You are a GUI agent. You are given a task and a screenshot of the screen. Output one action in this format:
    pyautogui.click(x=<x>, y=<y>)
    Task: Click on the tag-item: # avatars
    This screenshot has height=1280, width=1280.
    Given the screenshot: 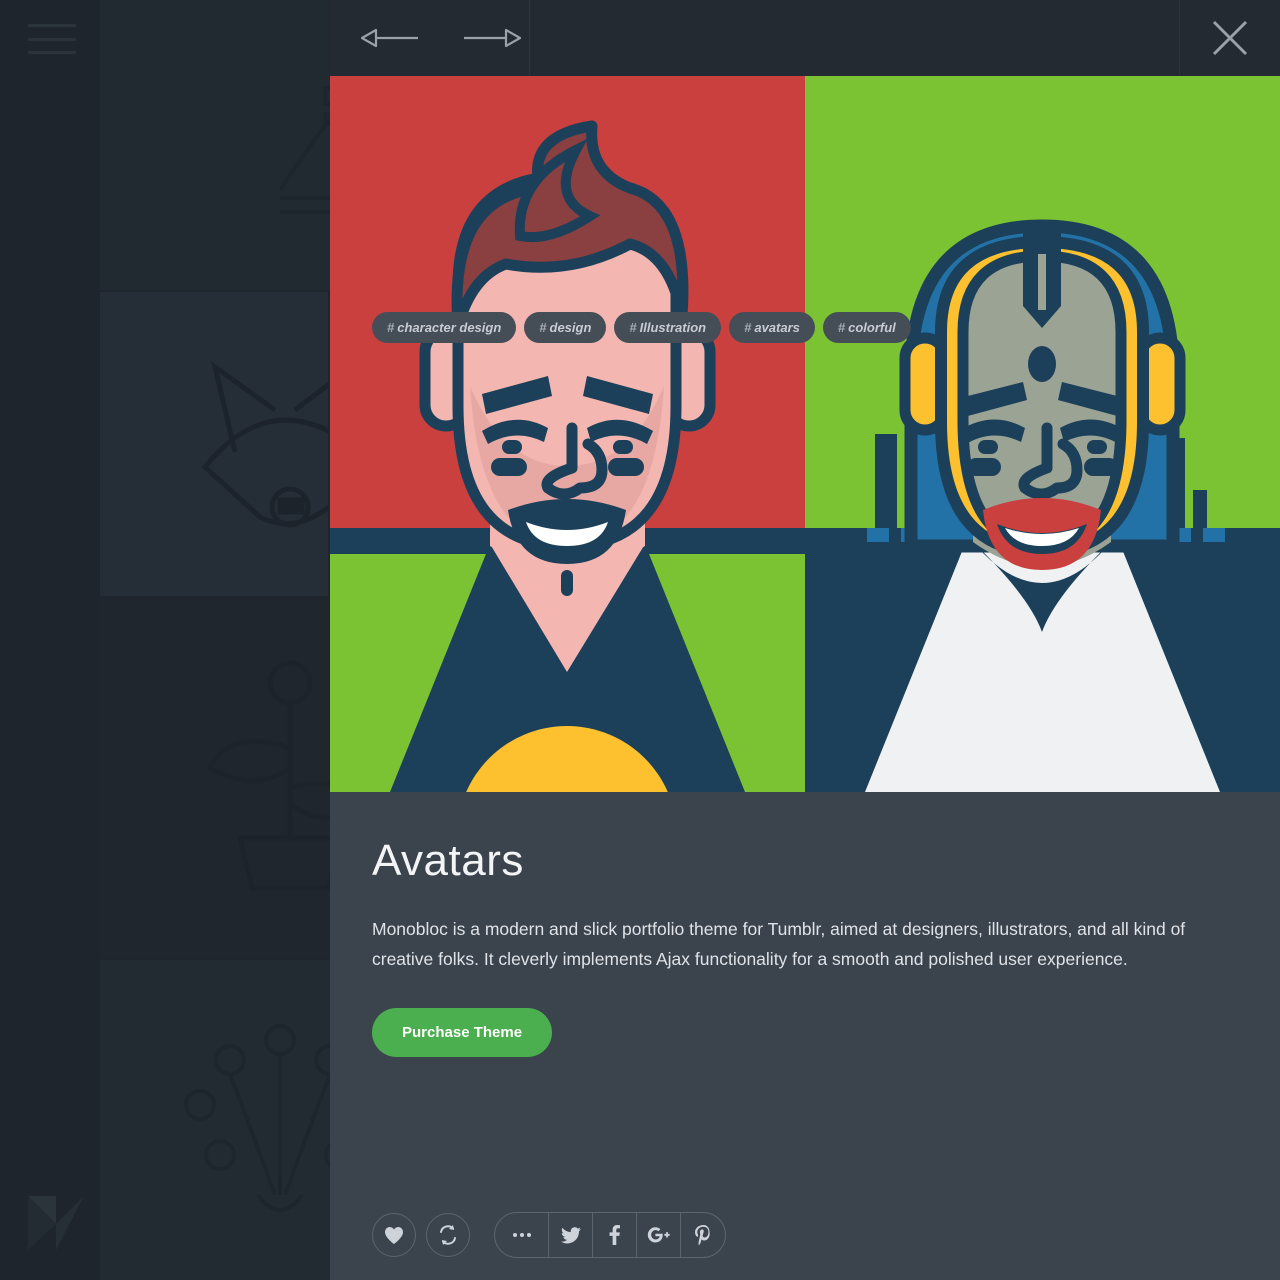 What is the action you would take?
    pyautogui.click(x=772, y=327)
    